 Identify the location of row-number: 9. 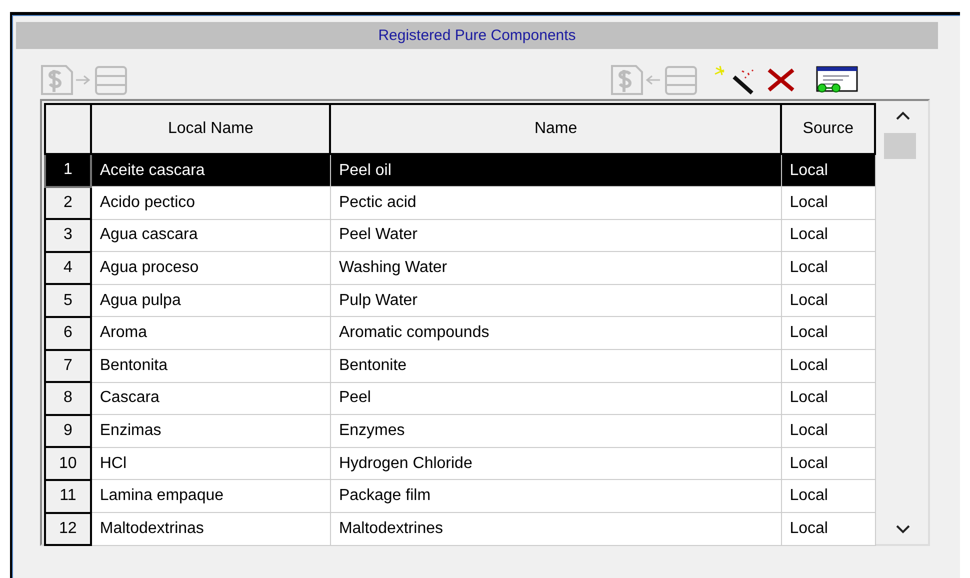
(68, 431).